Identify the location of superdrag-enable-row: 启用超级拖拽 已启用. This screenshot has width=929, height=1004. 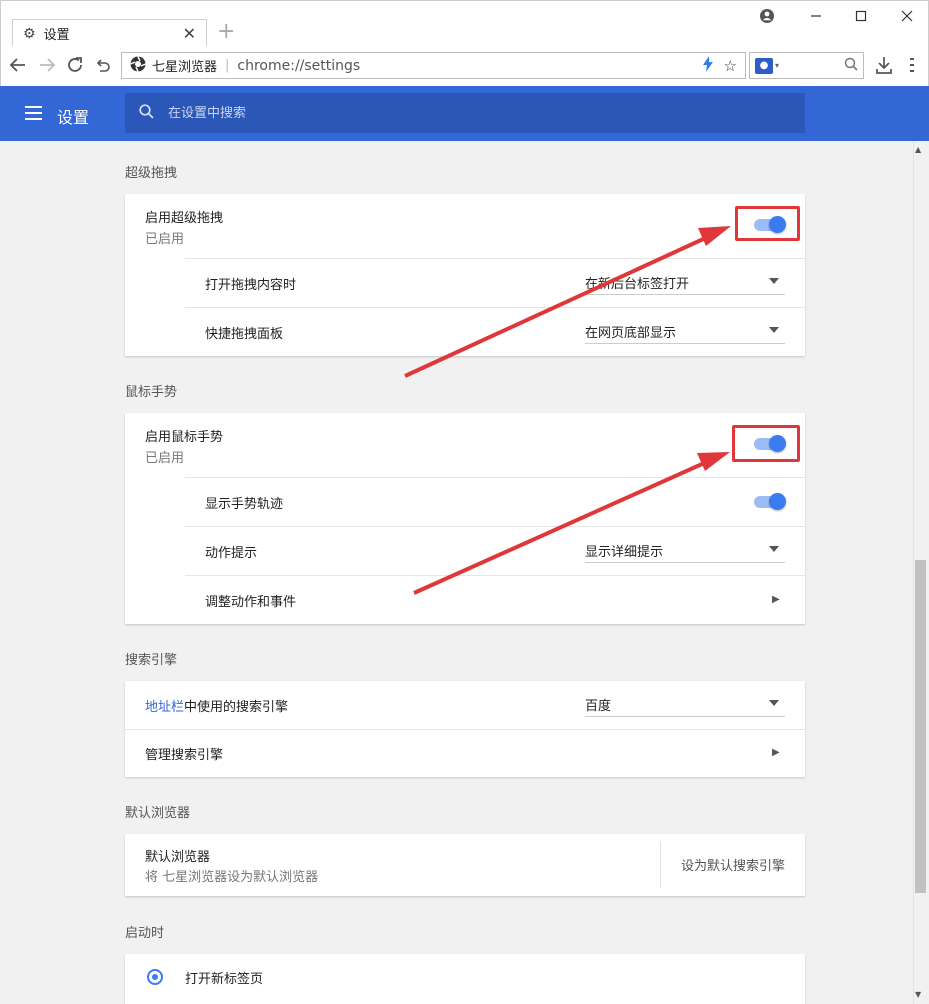
(465, 226).